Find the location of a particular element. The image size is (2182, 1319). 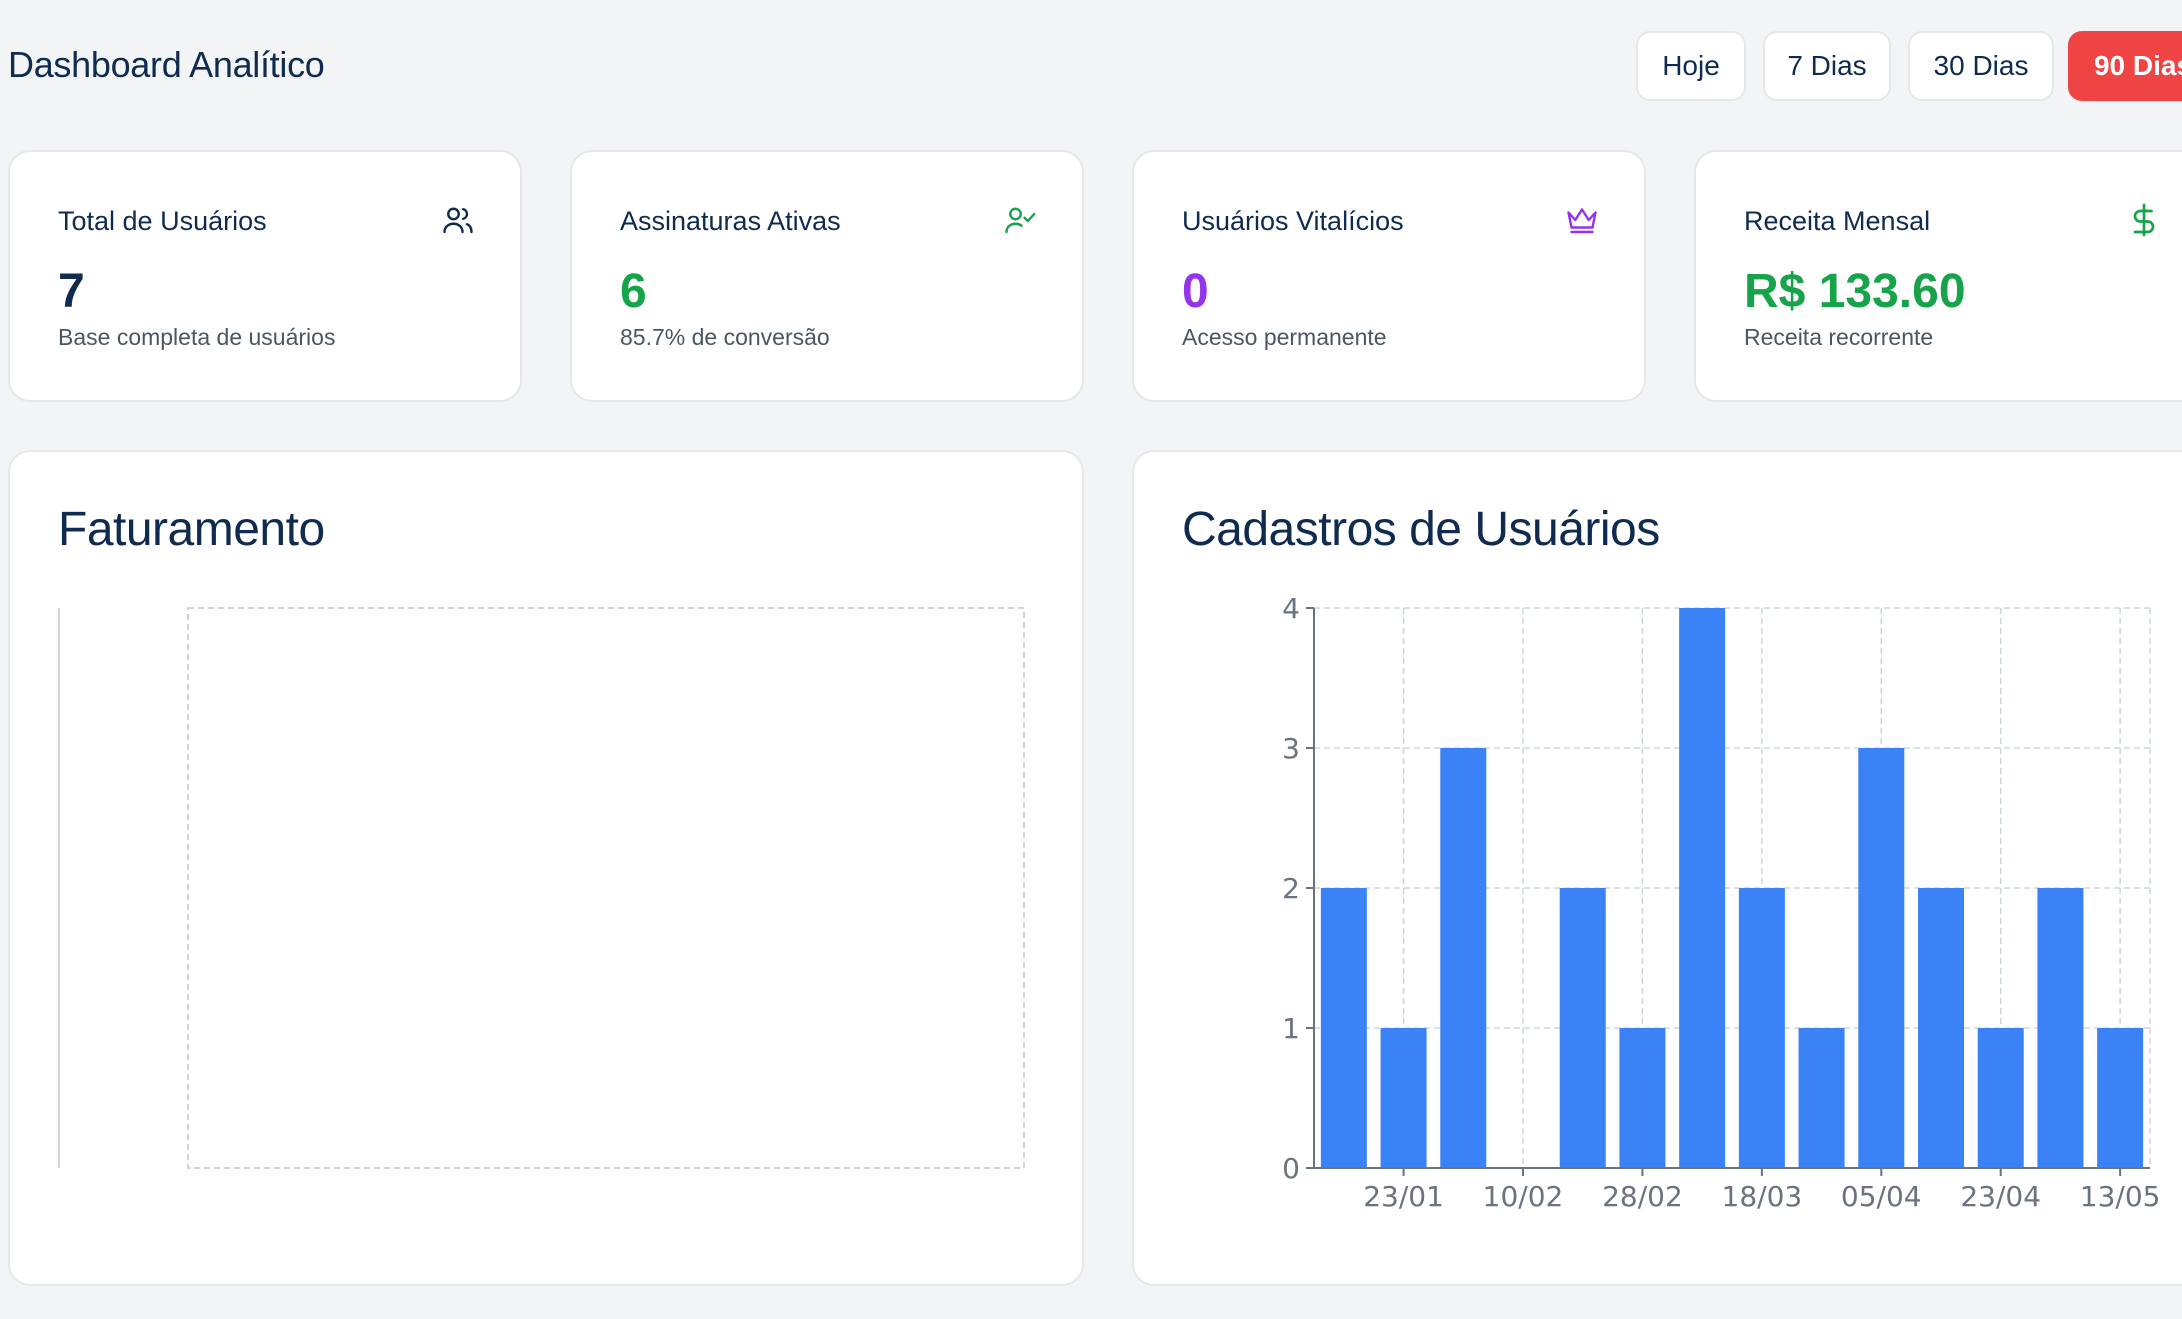

stat-subtitle: 85.7% de conversão is located at coordinates (725, 337).